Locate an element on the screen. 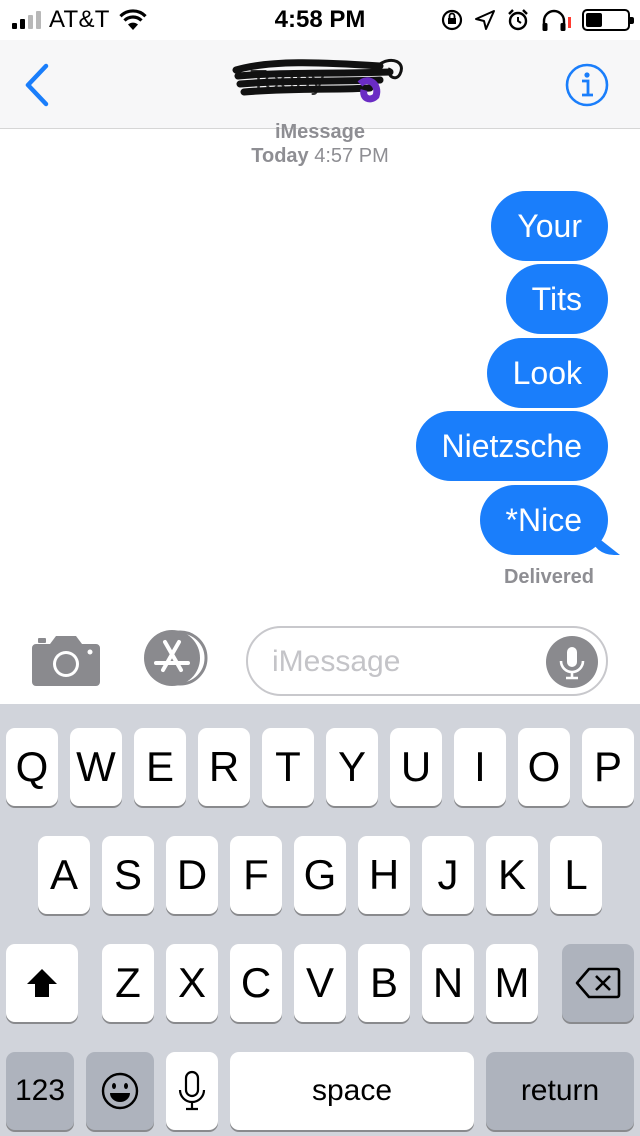 Image resolution: width=640 pixels, height=1136 pixels. numbers-key: 123 is located at coordinates (40, 1091).